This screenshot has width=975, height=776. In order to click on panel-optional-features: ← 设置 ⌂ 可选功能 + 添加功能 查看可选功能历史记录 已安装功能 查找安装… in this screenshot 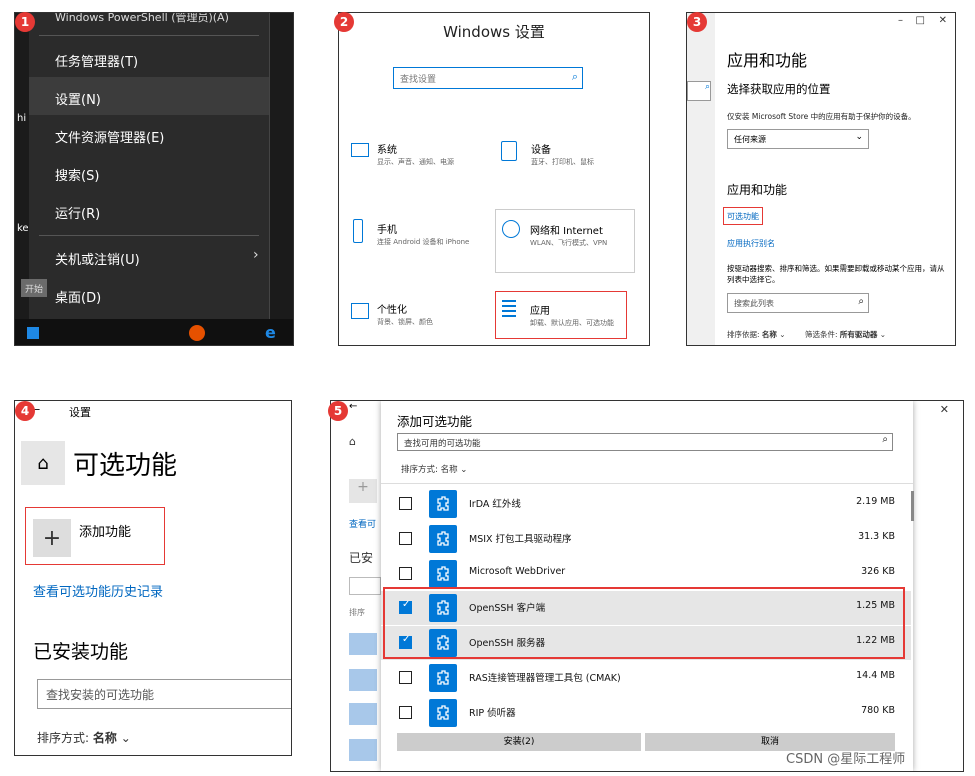, I will do `click(153, 578)`.